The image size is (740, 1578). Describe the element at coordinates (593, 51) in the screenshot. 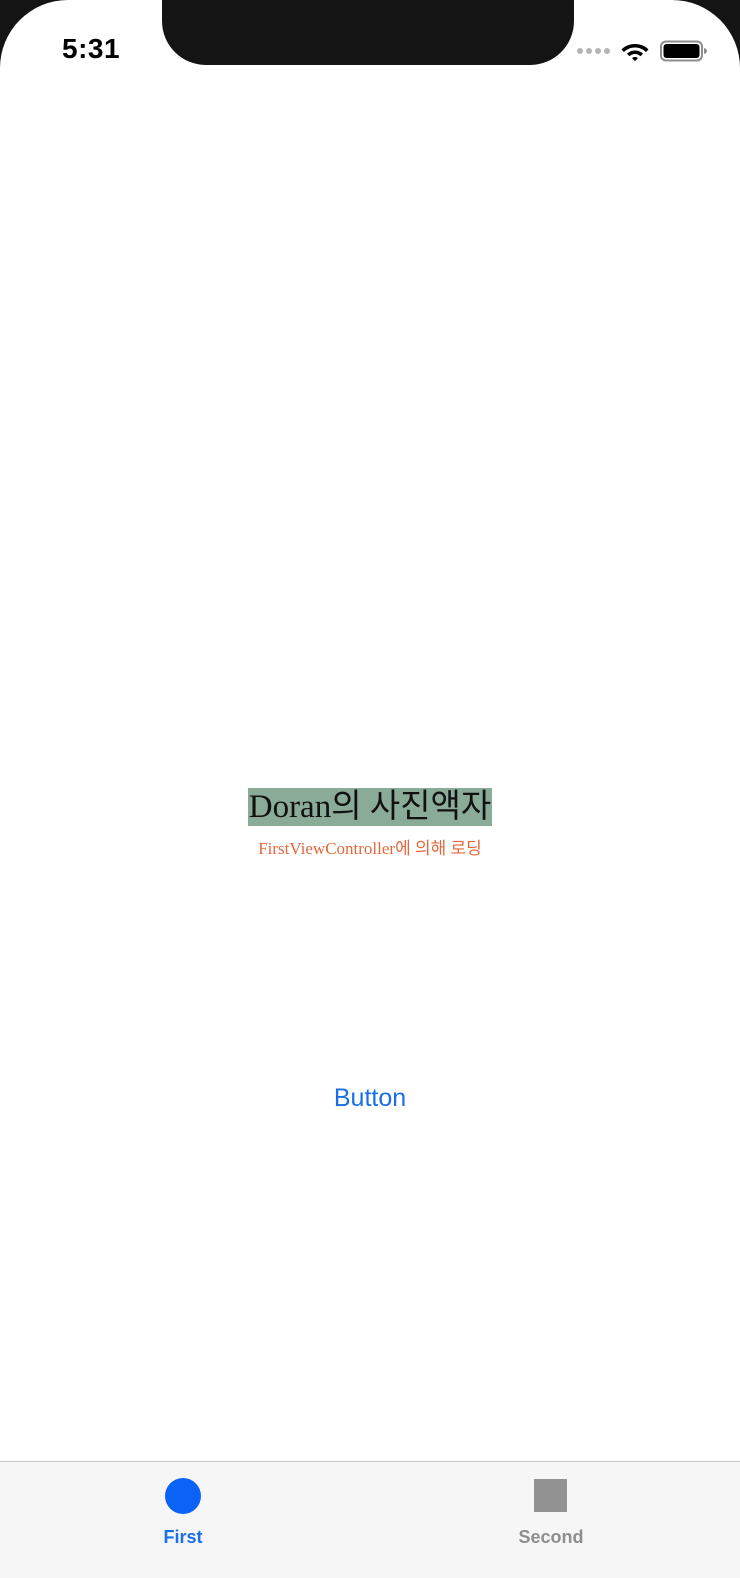

I see `signal-icon` at that location.